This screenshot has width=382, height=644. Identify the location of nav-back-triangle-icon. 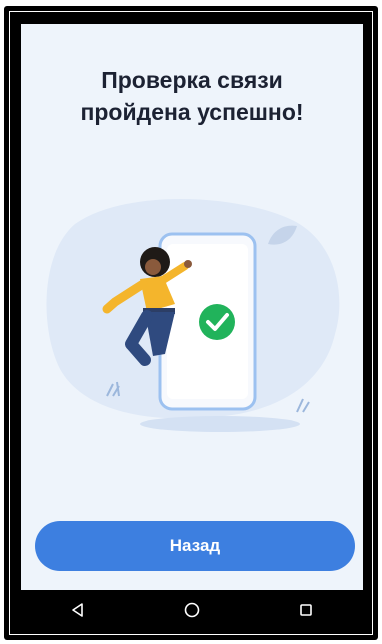
(77, 610).